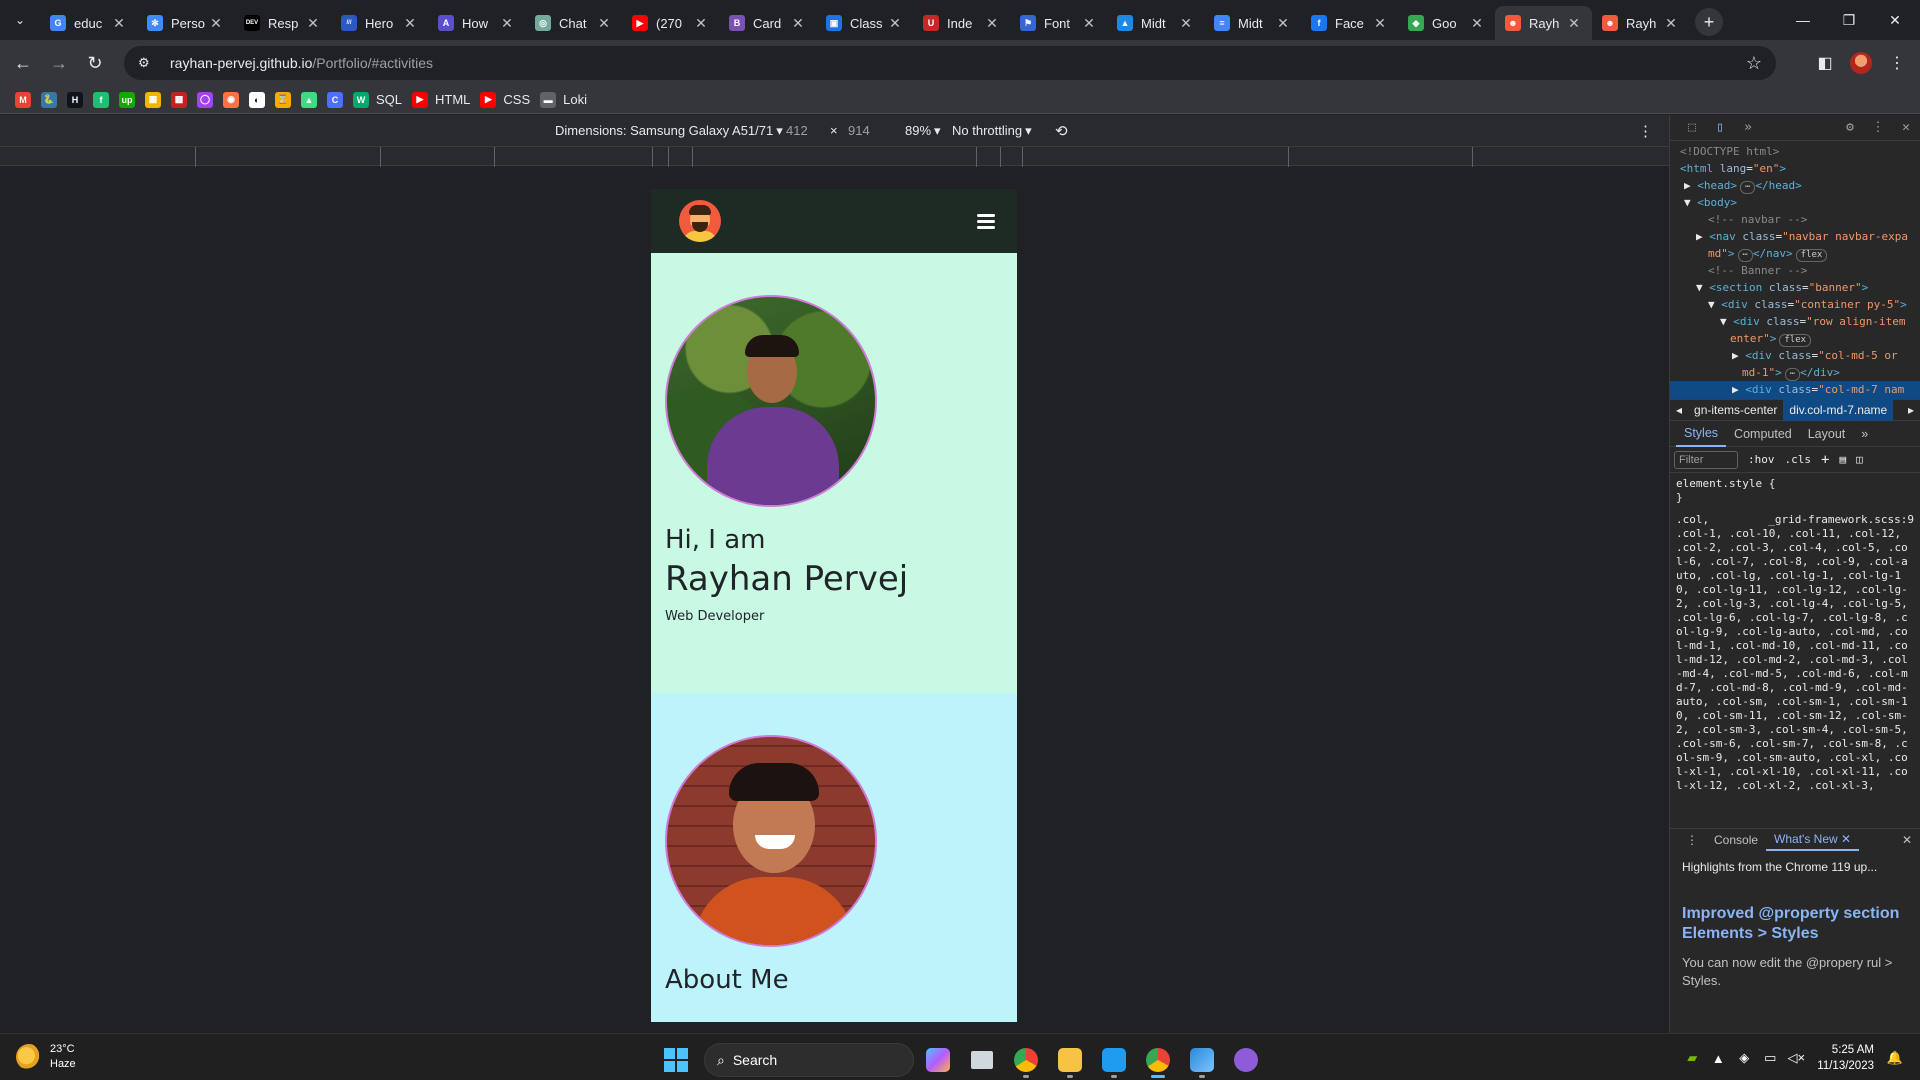 The image size is (1920, 1080). What do you see at coordinates (1850, 127) in the screenshot?
I see `settings-gear-icon: ⚙` at bounding box center [1850, 127].